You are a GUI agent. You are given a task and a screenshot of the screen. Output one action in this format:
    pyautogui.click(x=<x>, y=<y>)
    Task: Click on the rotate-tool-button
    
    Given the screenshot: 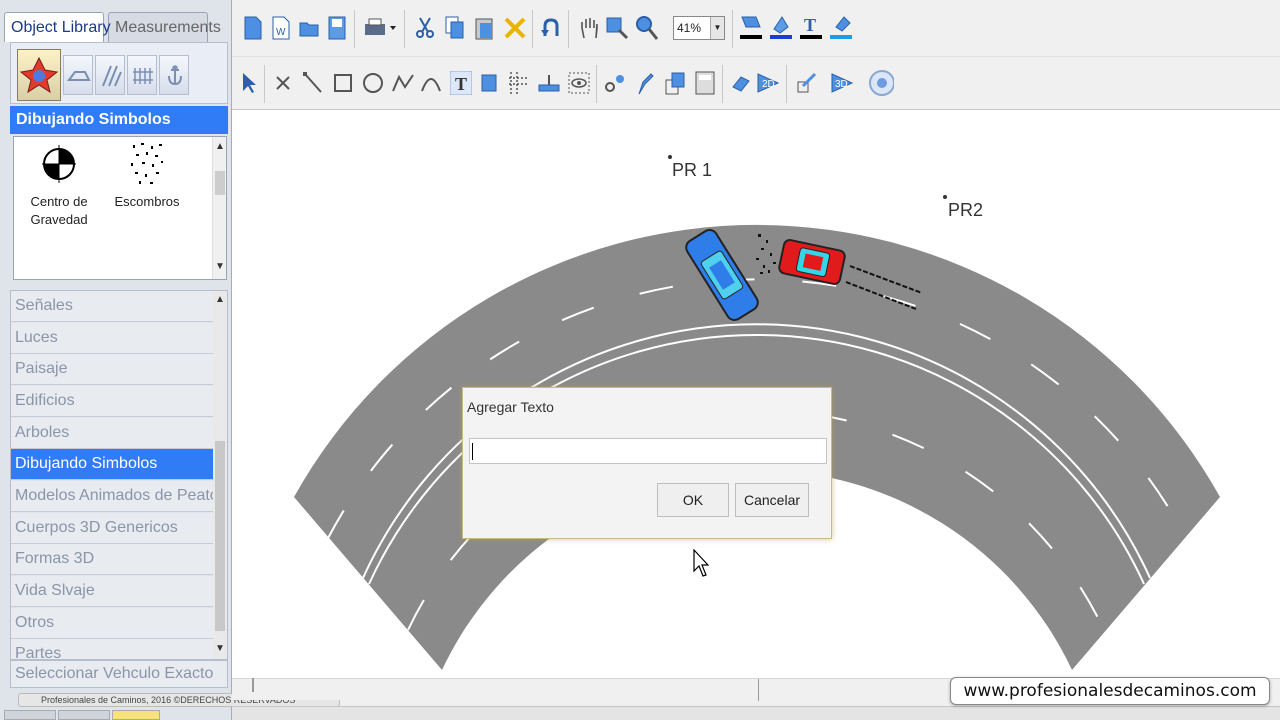 What is the action you would take?
    pyautogui.click(x=807, y=83)
    